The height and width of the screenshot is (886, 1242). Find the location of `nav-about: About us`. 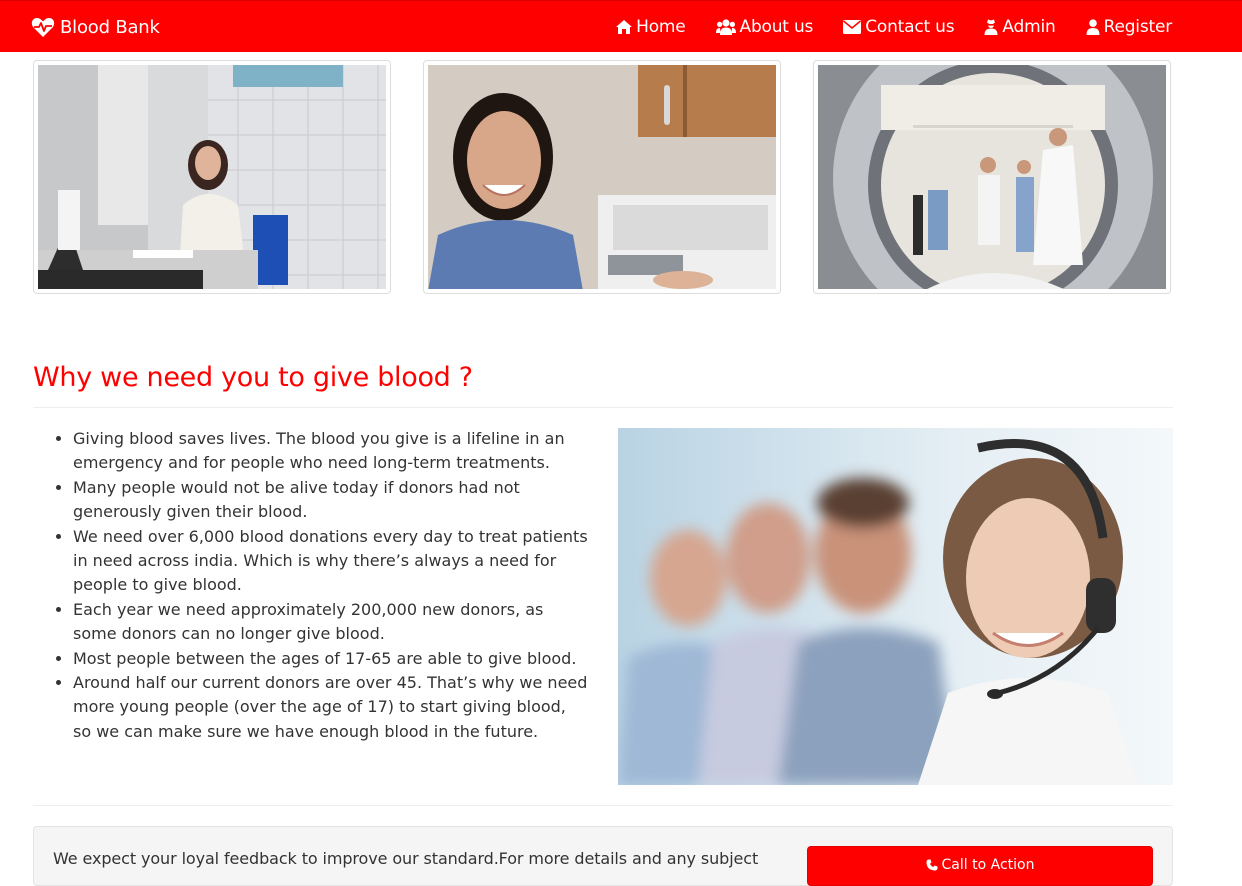

nav-about: About us is located at coordinates (764, 27).